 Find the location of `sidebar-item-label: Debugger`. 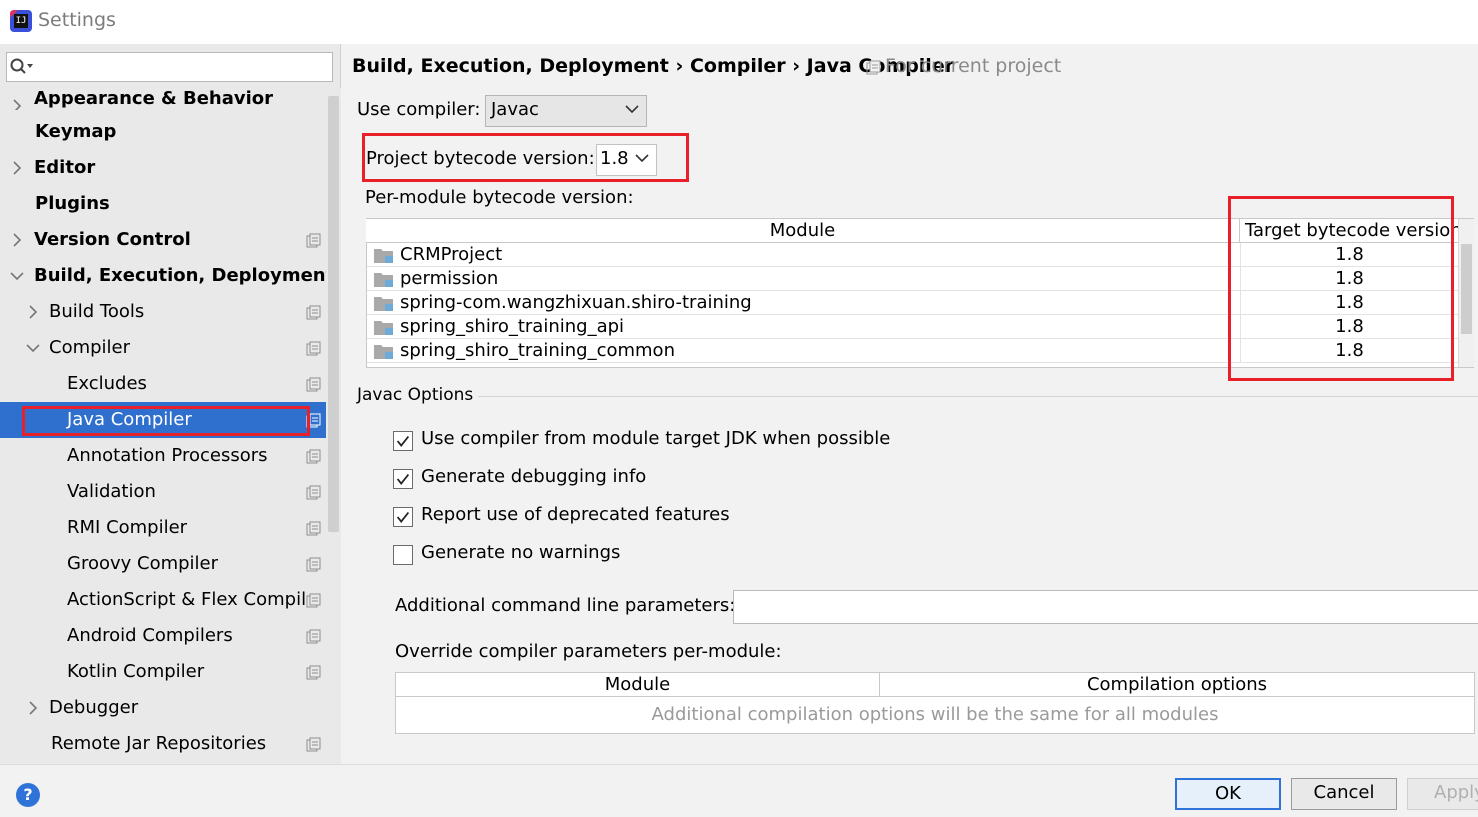

sidebar-item-label: Debugger is located at coordinates (94, 707).